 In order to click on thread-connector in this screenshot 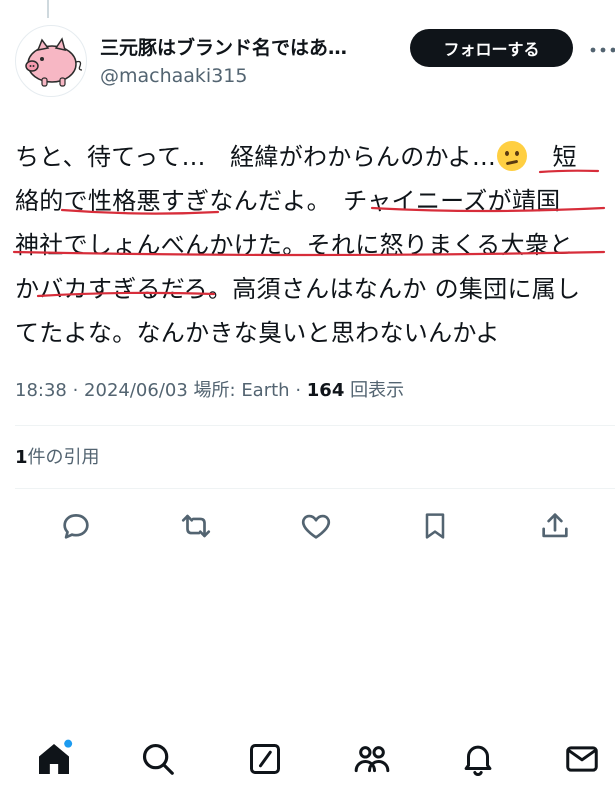, I will do `click(48, 9)`.